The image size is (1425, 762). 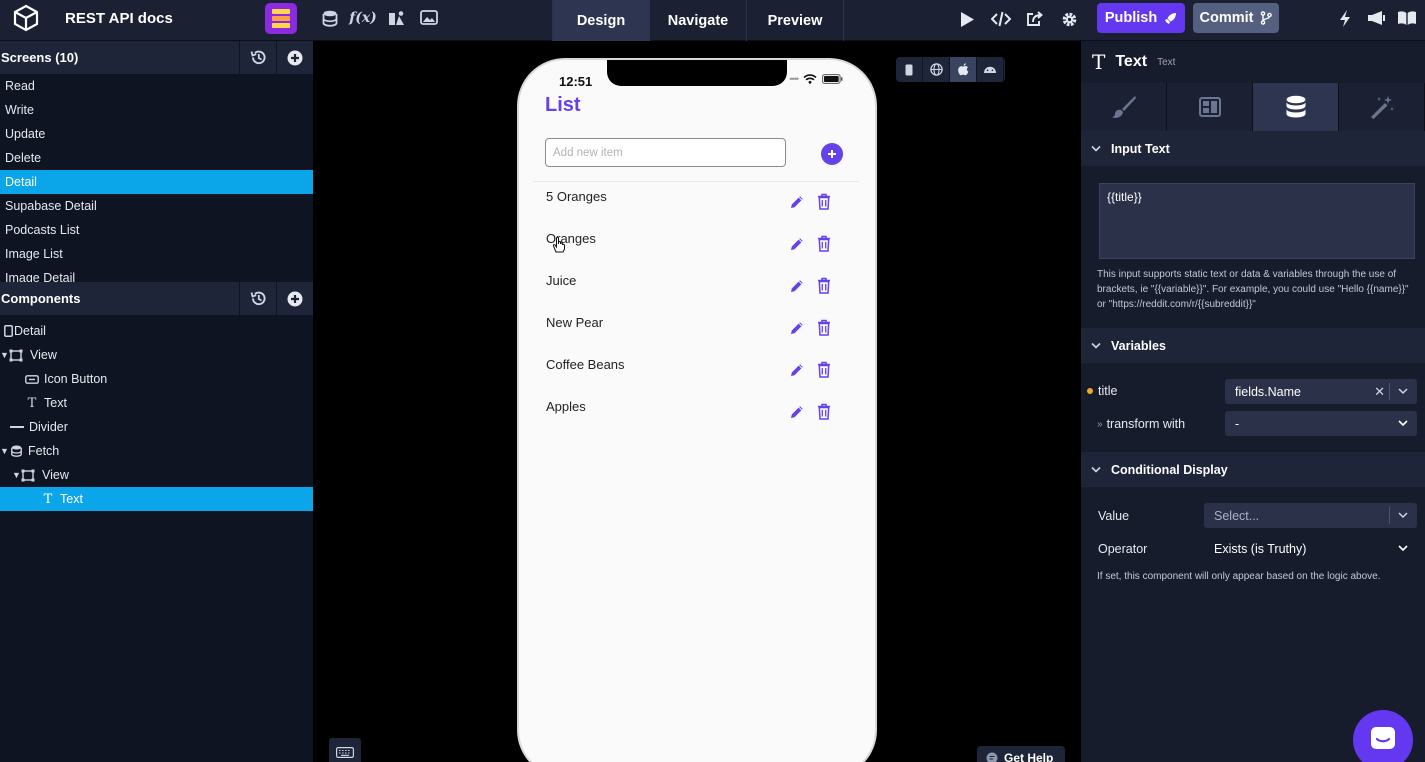 I want to click on components-header: Components, so click(x=156, y=298).